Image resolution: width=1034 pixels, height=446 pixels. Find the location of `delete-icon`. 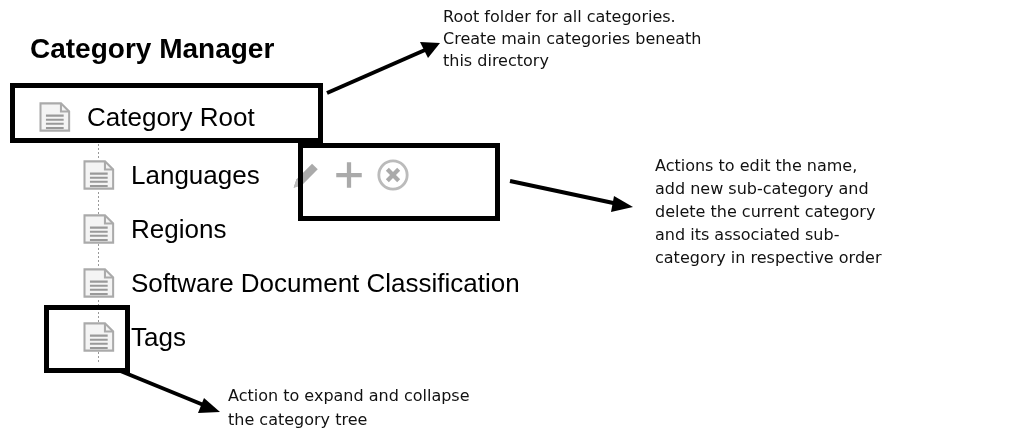

delete-icon is located at coordinates (392, 175).